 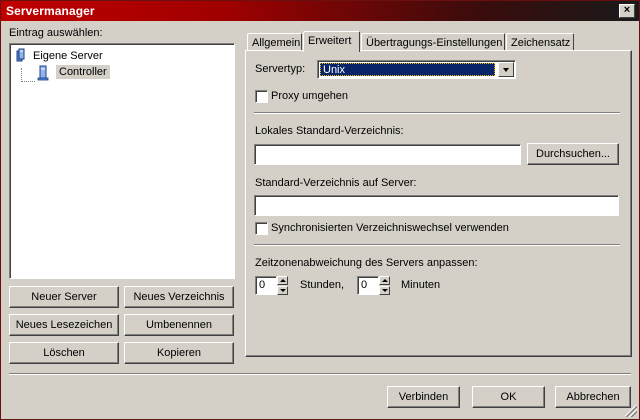 What do you see at coordinates (261, 228) in the screenshot?
I see `sync-browse-checkbox` at bounding box center [261, 228].